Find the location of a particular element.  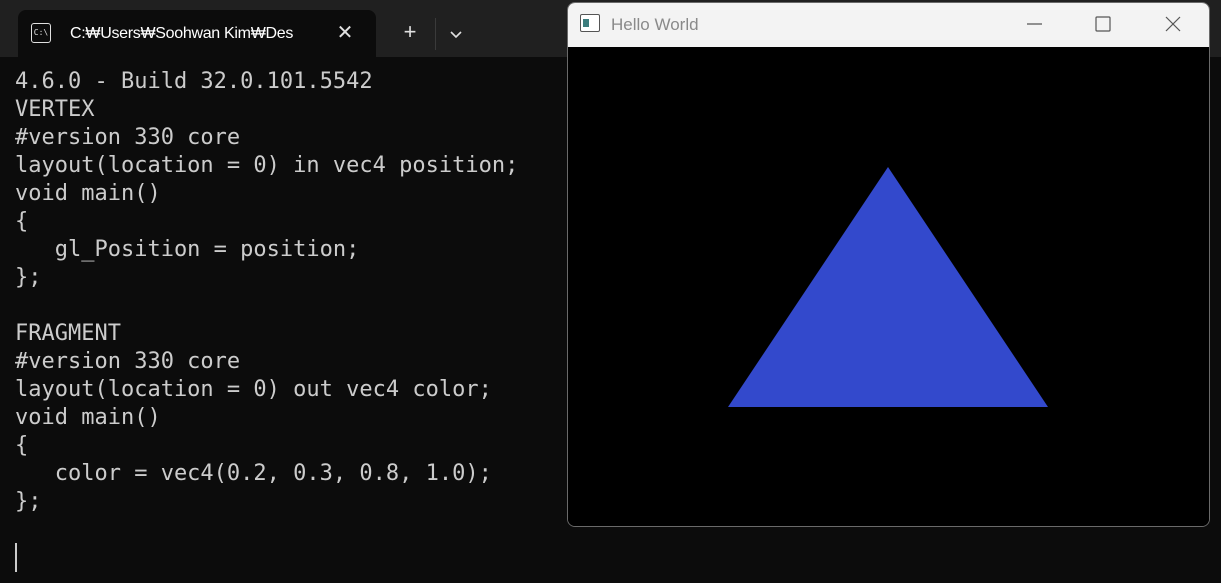

minimize-button is located at coordinates (1034, 25).